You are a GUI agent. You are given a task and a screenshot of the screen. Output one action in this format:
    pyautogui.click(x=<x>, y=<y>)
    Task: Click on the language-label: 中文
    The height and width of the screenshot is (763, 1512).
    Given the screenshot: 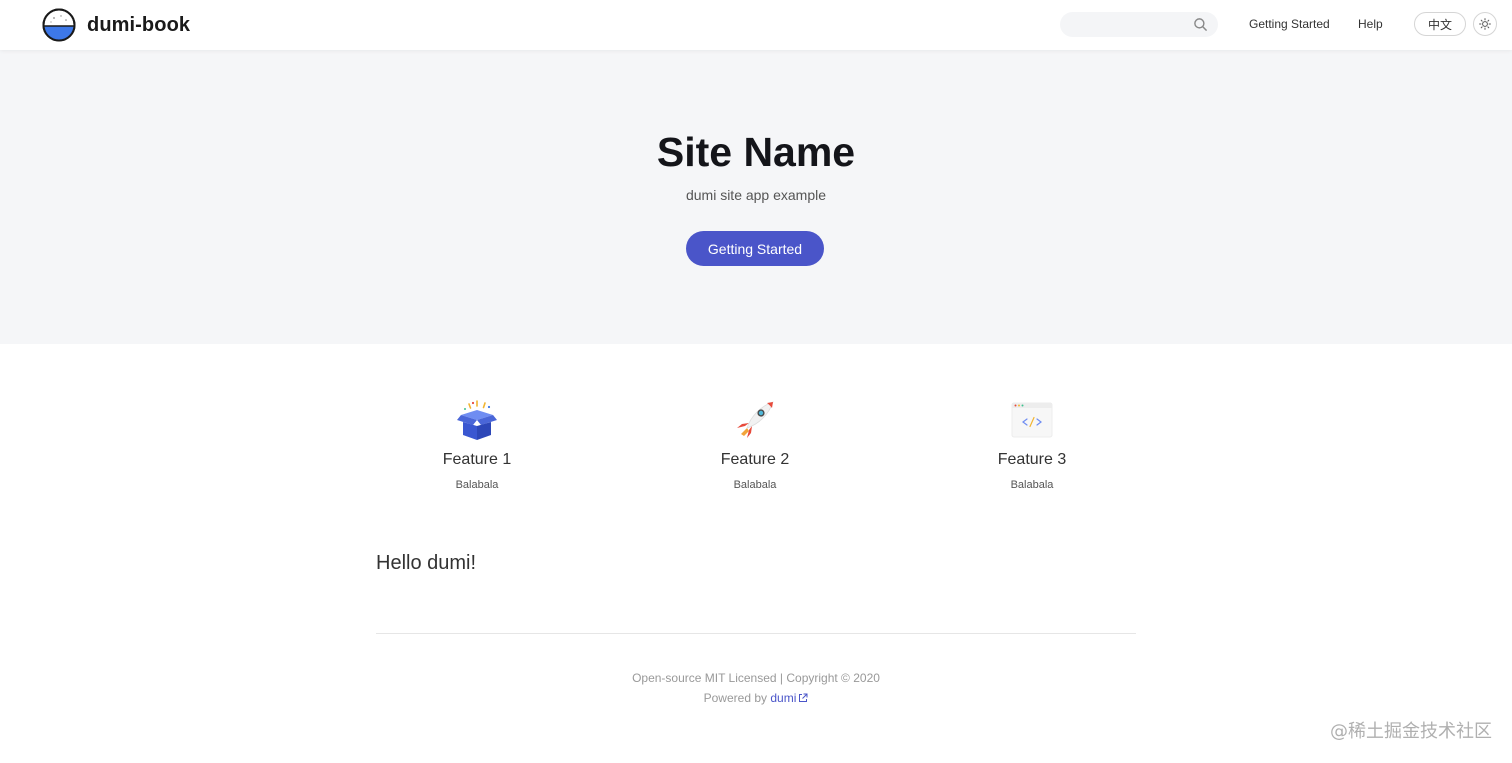 What is the action you would take?
    pyautogui.click(x=1439, y=24)
    